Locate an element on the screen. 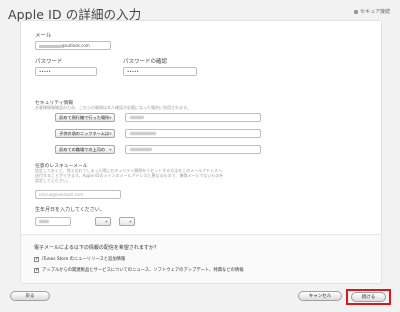  security-question-1: 初めて飛行機で行った場所 ÷ is located at coordinates (85, 117).